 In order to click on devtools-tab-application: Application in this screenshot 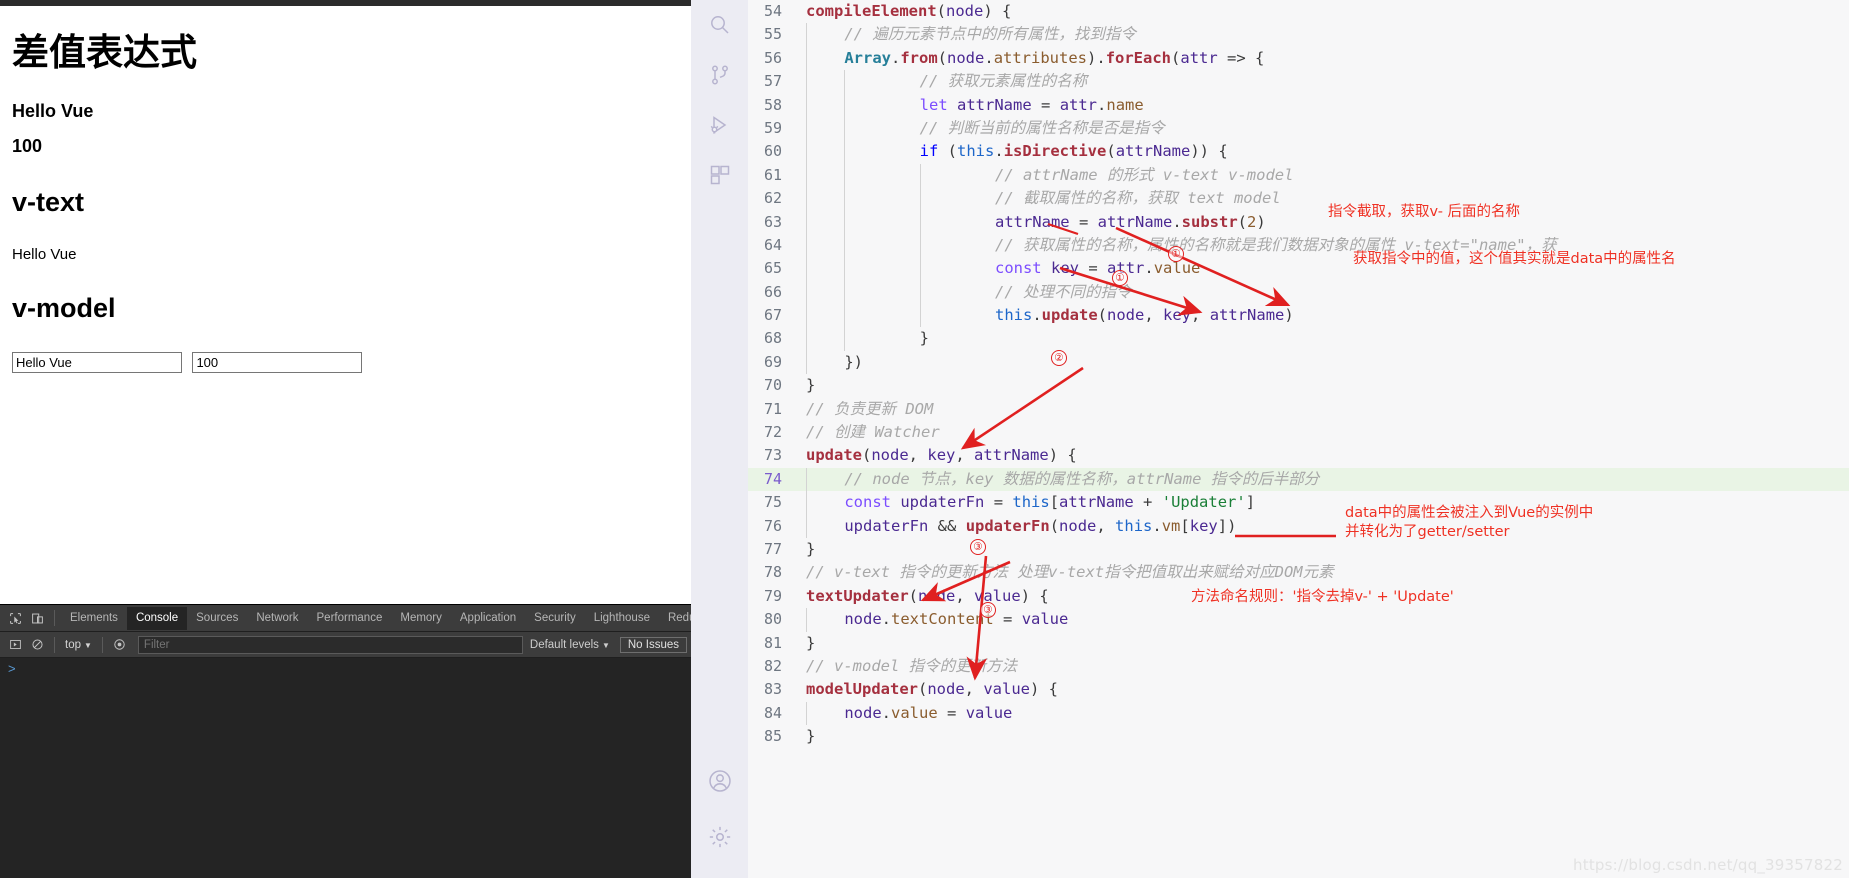, I will do `click(488, 618)`.